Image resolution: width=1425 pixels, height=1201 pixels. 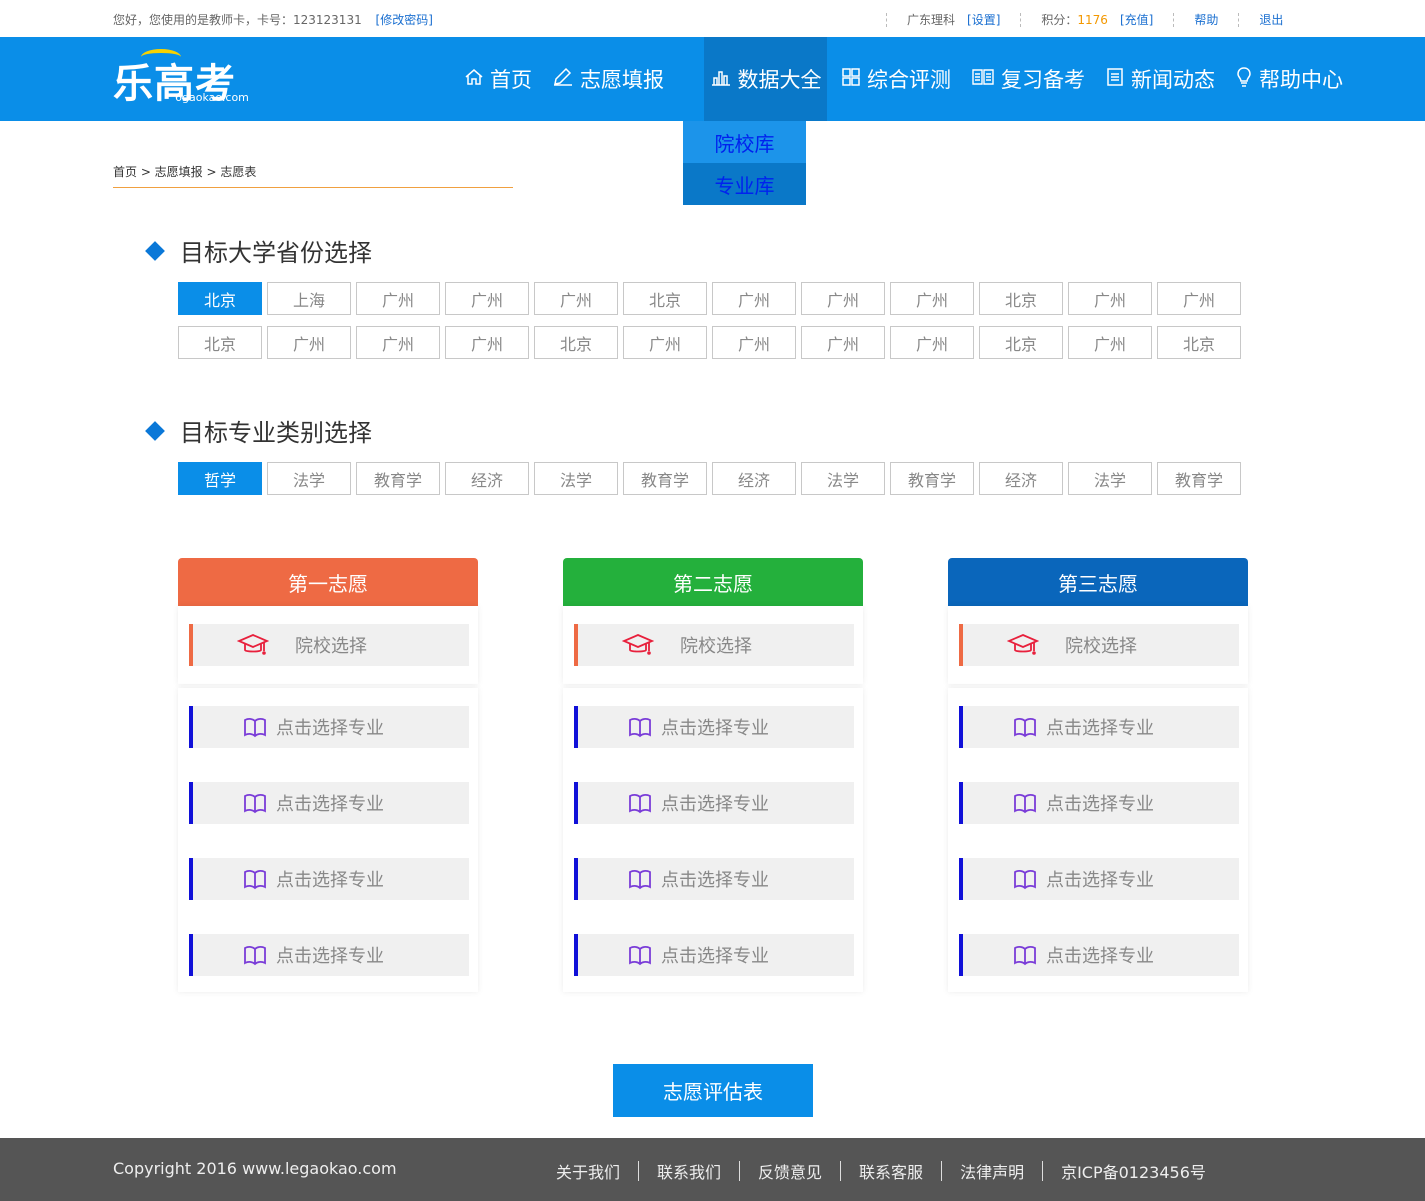 I want to click on province-option: 上海, so click(x=309, y=298).